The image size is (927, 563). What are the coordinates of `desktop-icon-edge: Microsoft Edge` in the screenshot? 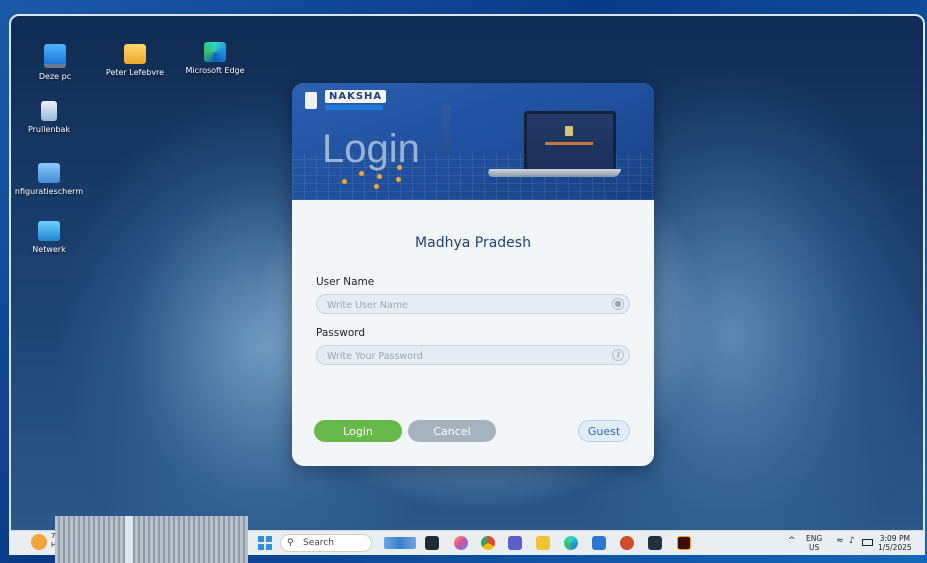 It's located at (215, 58).